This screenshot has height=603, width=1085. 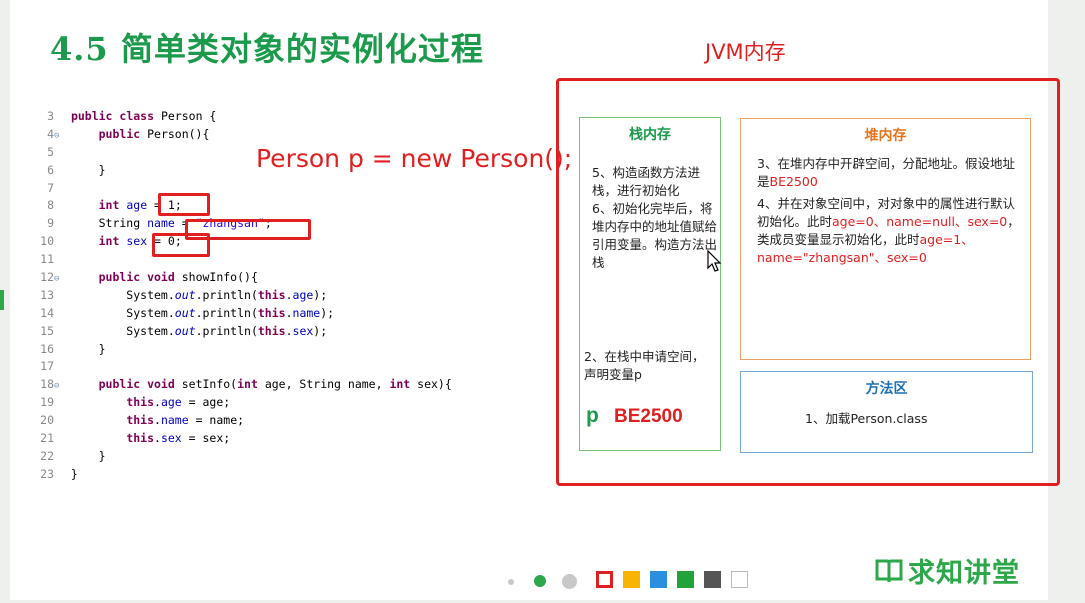 I want to click on brand-name: 求知讲堂, so click(x=964, y=573).